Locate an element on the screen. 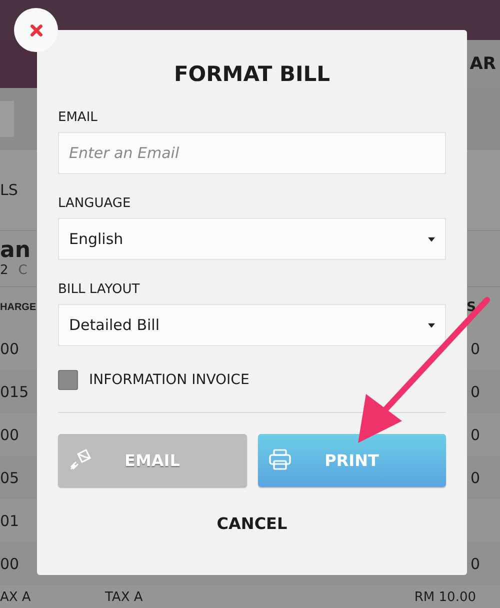 Image resolution: width=500 pixels, height=608 pixels. column-header: HARGE is located at coordinates (18, 307).